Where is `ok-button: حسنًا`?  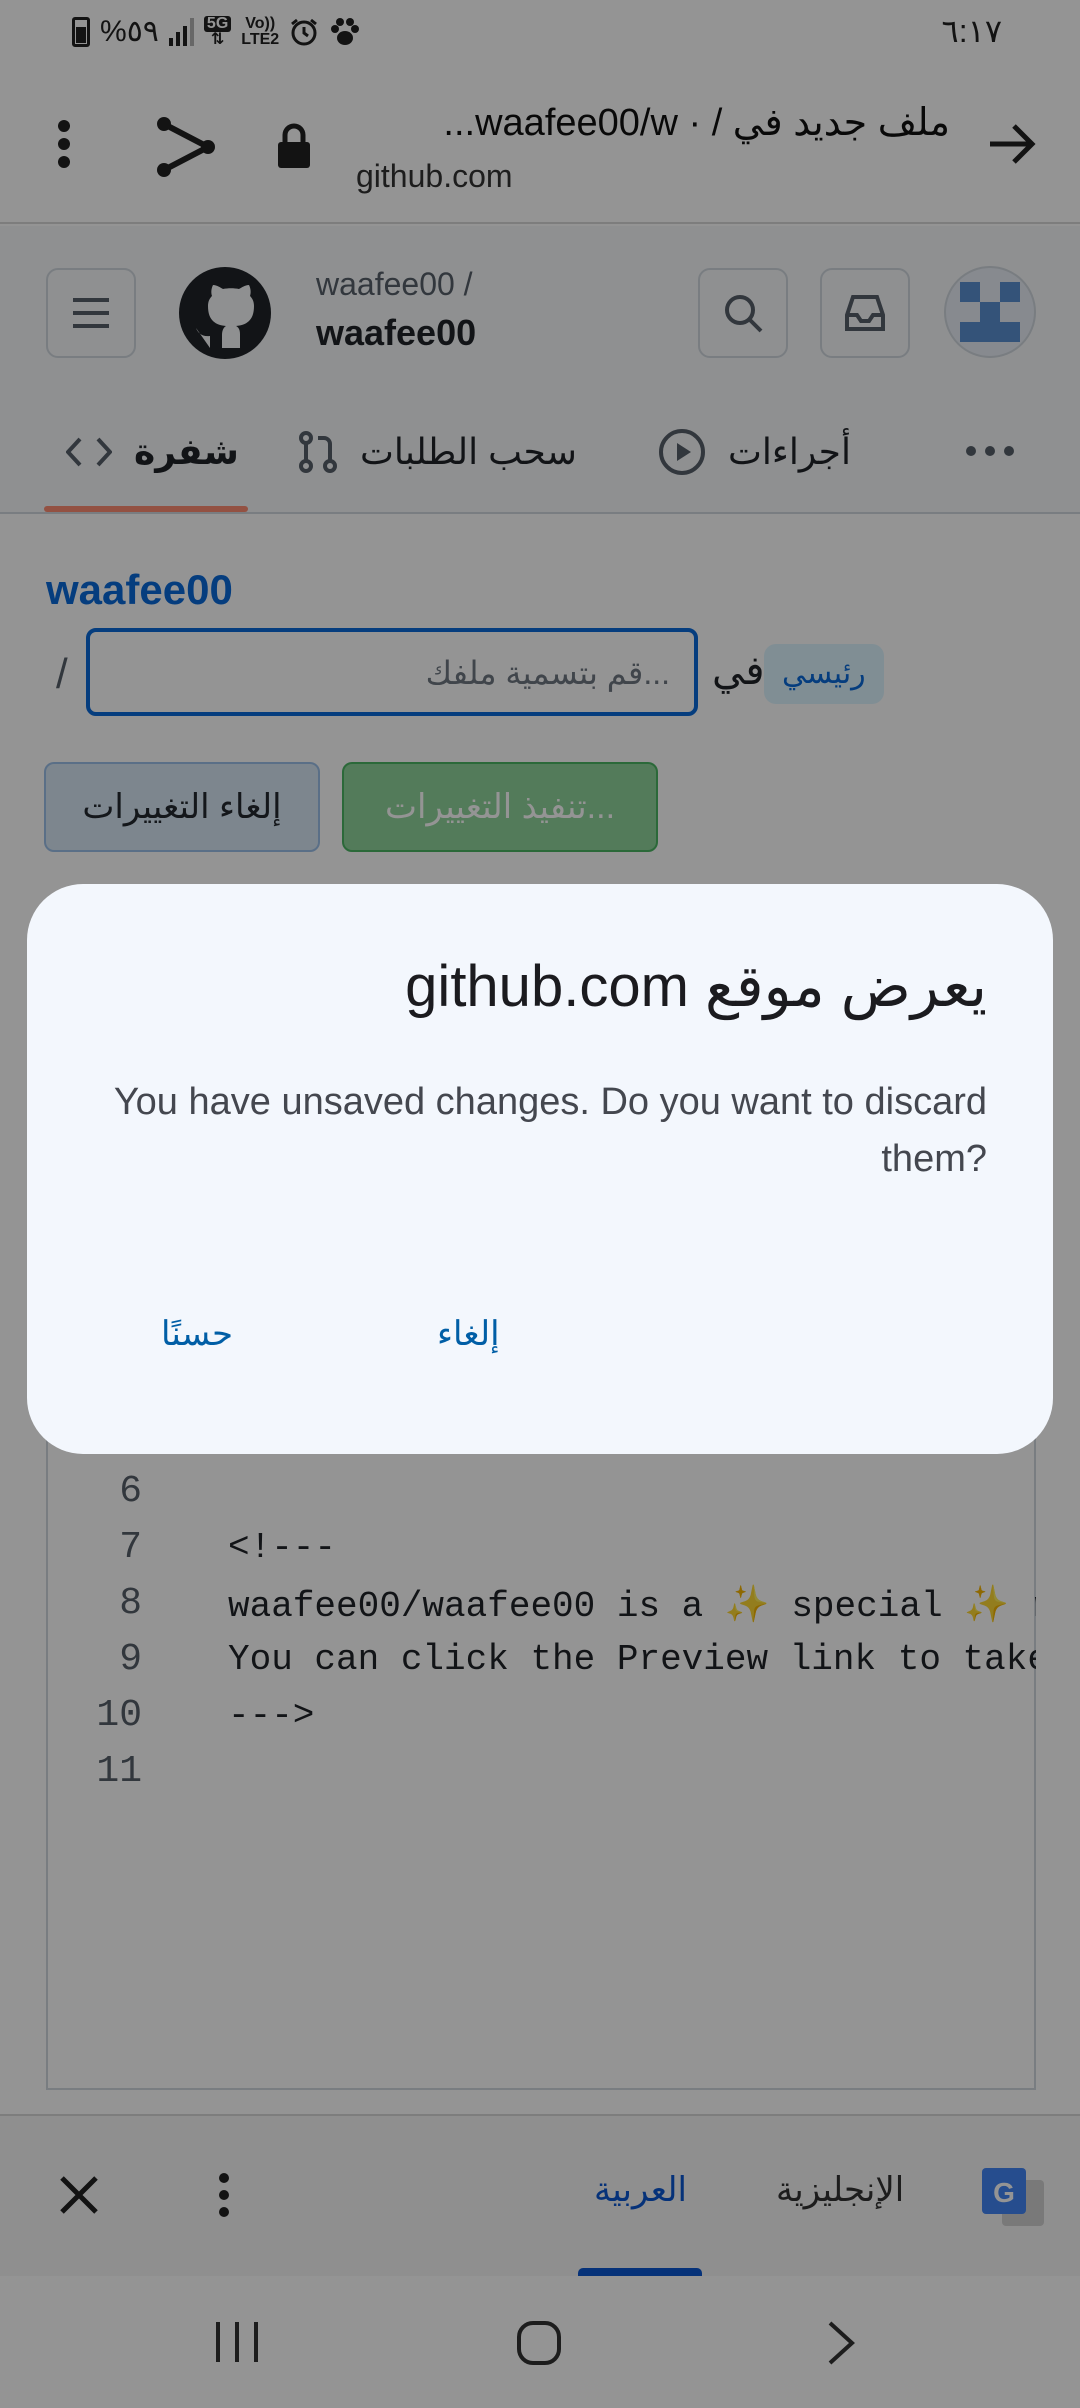
ok-button: حسنًا is located at coordinates (197, 1334).